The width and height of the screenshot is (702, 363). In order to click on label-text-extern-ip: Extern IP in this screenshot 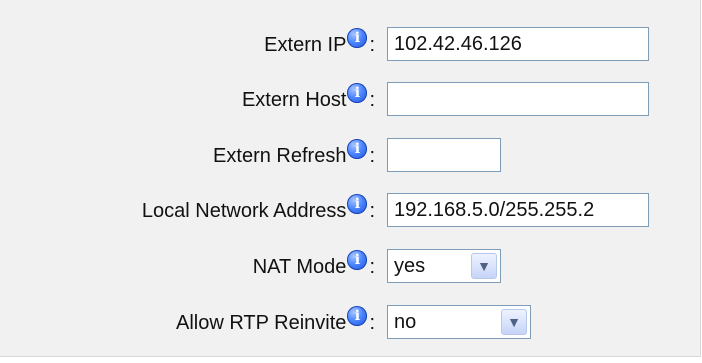, I will do `click(305, 44)`.